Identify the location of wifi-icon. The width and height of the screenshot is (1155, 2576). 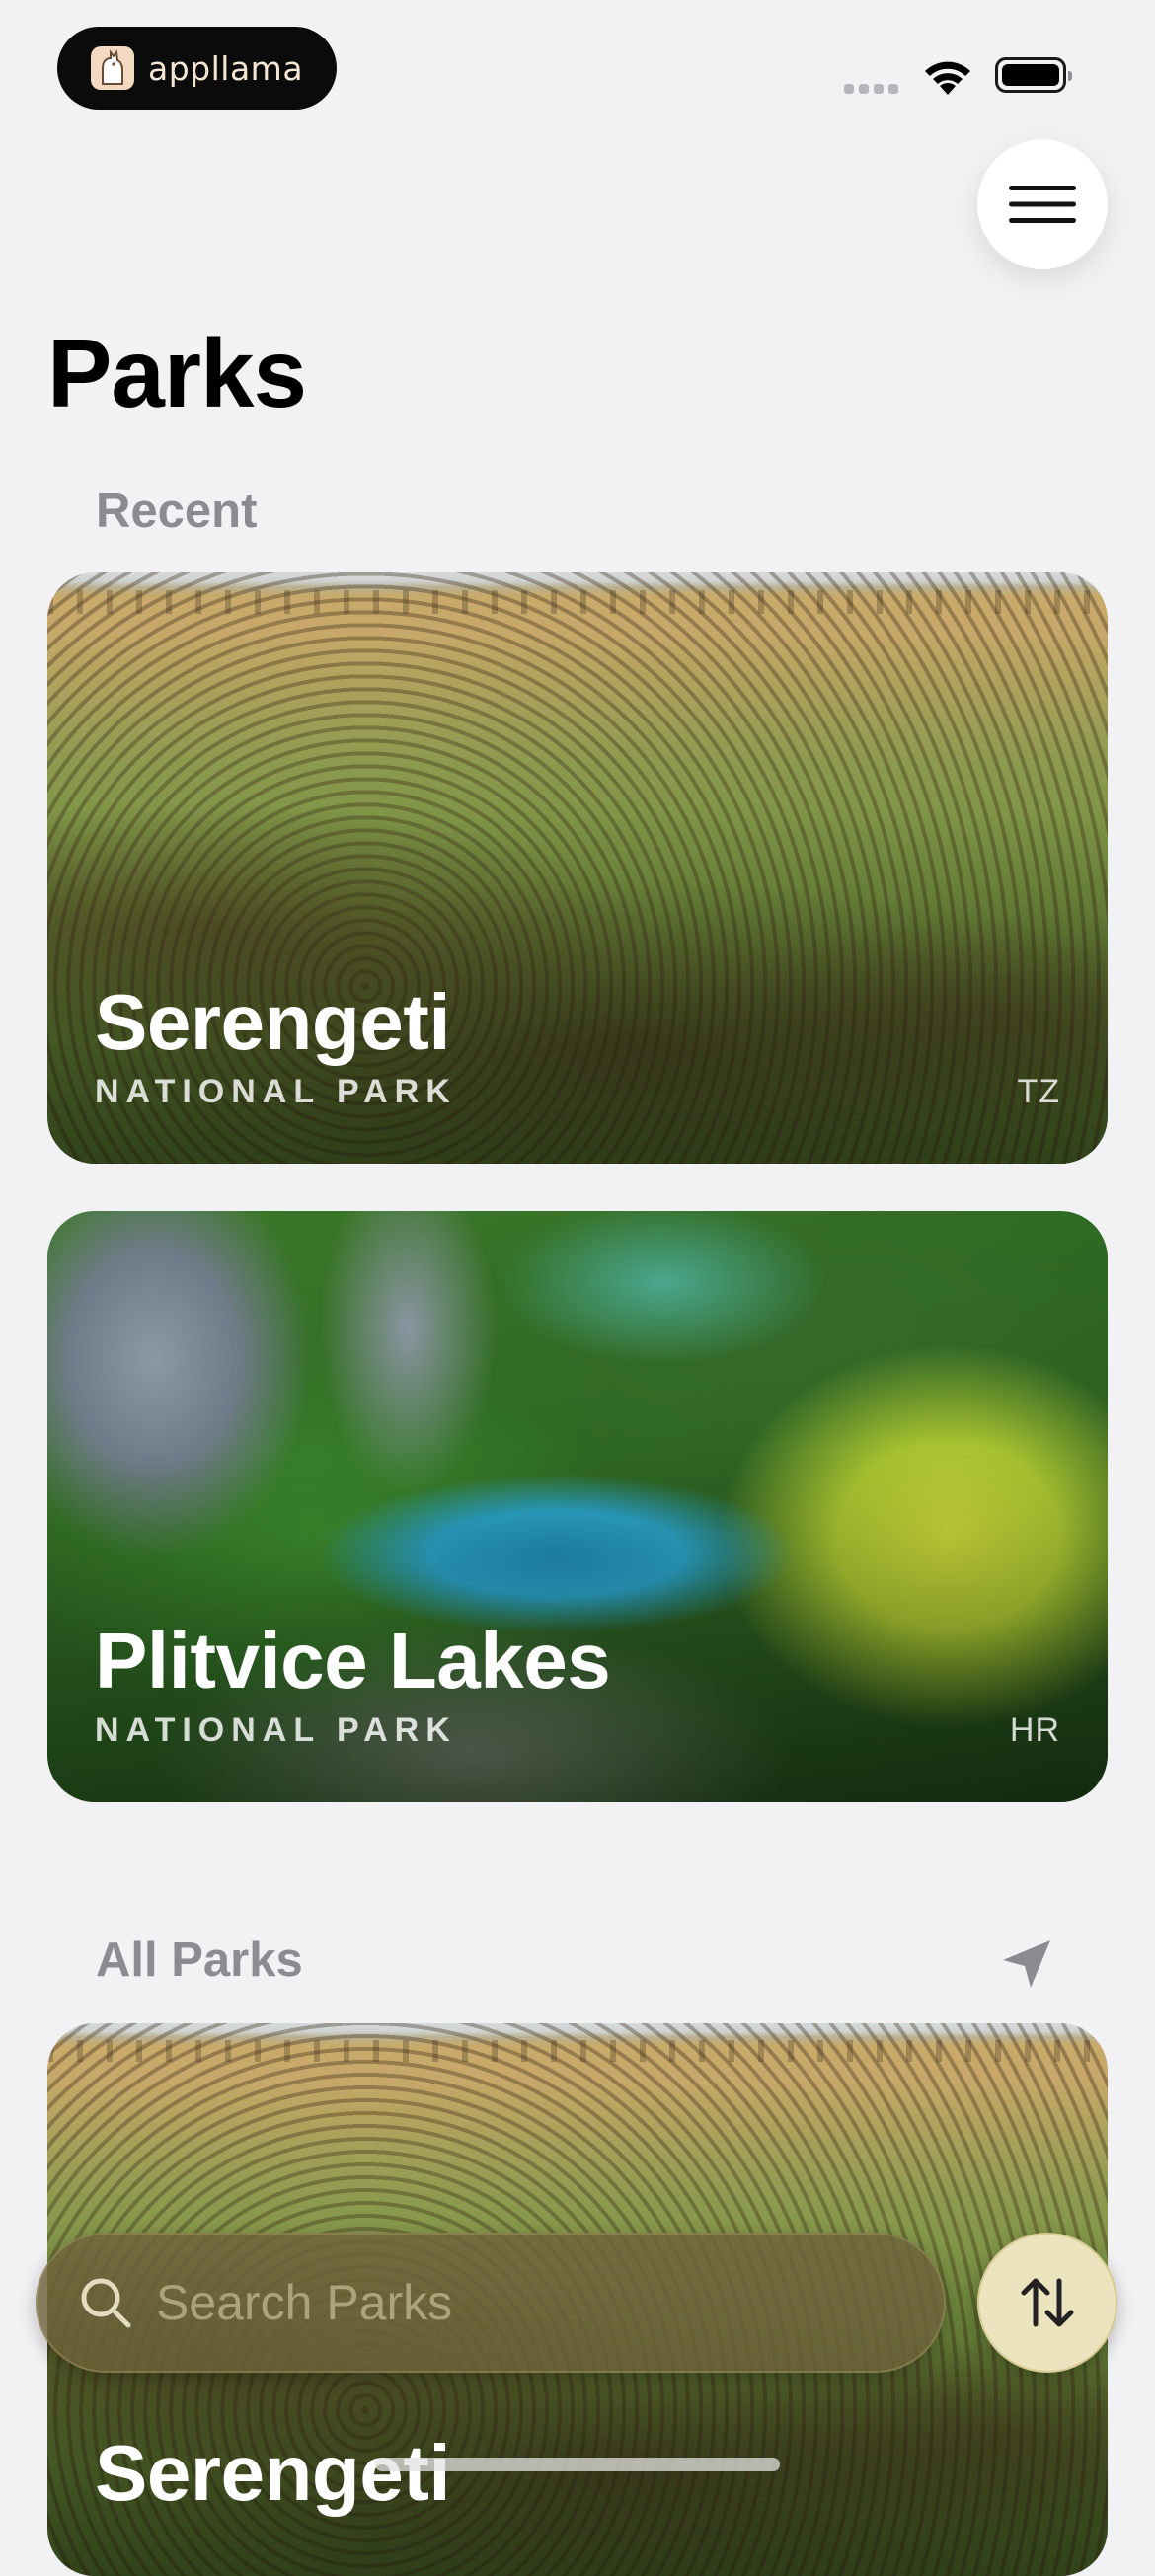
(947, 78).